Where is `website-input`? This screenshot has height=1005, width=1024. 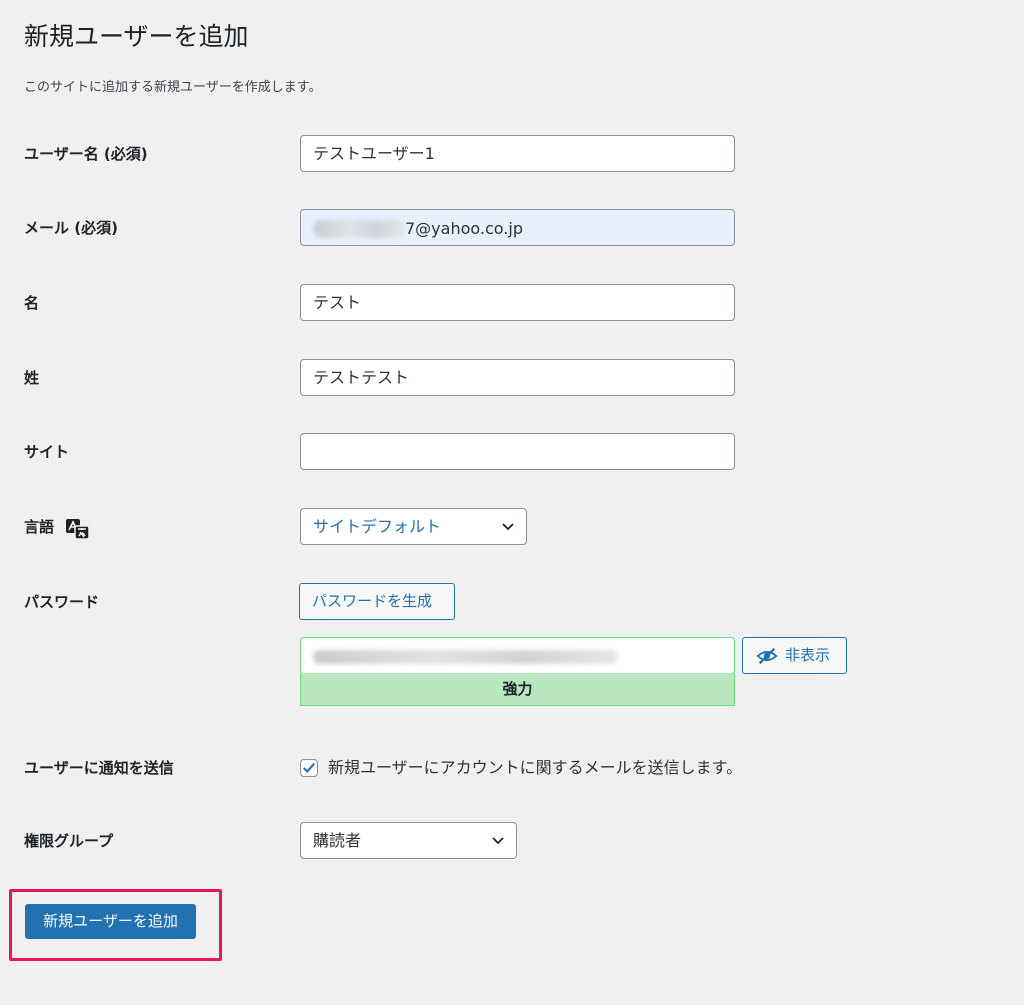 website-input is located at coordinates (517, 451).